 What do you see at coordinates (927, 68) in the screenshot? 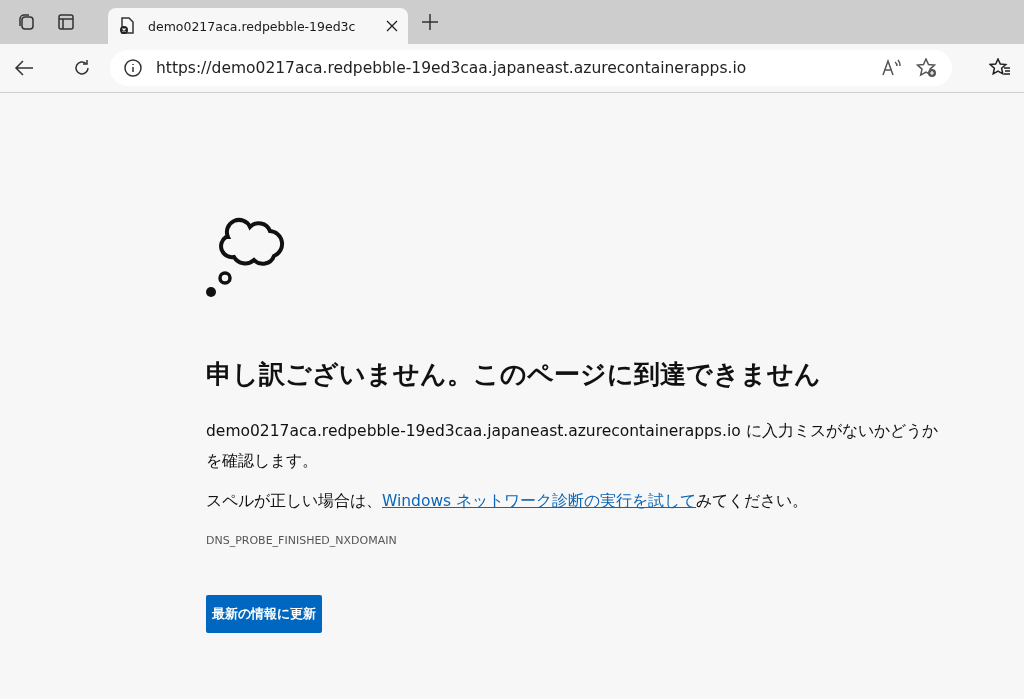
I see `star-add-icon` at bounding box center [927, 68].